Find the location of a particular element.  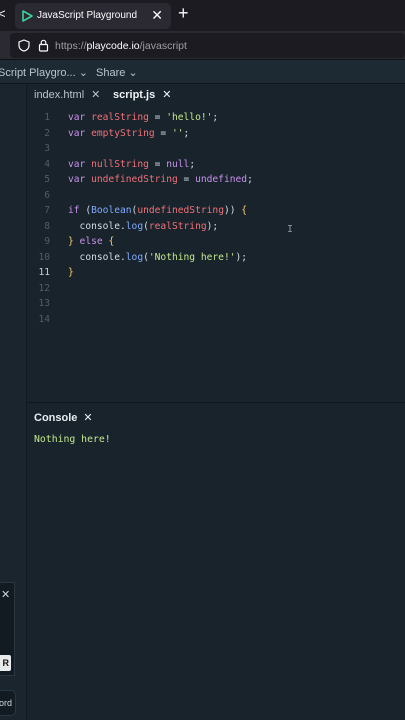

line-number: 7 is located at coordinates (47, 210).